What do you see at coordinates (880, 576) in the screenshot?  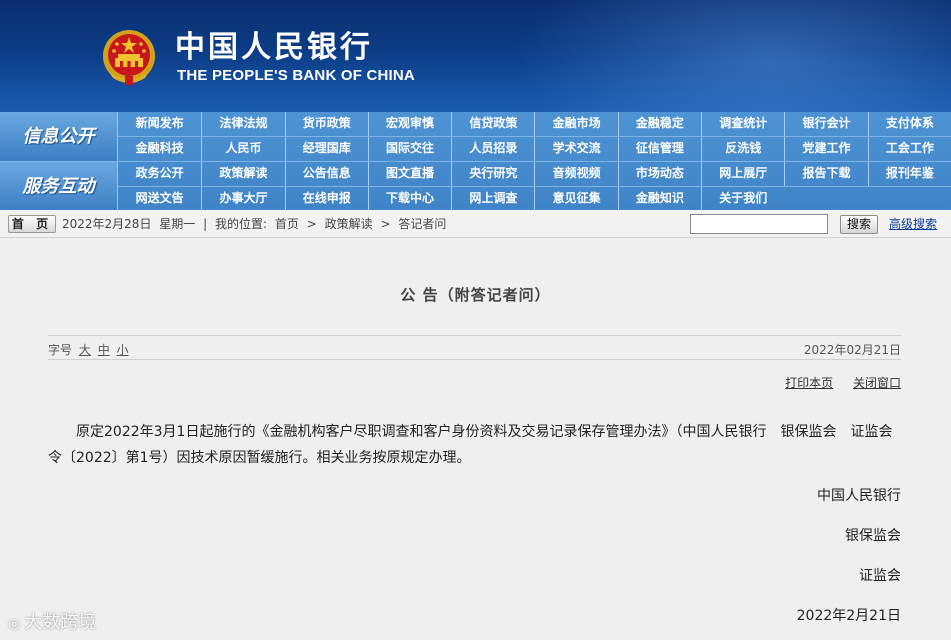 I see `signature-csrc: 证监会` at bounding box center [880, 576].